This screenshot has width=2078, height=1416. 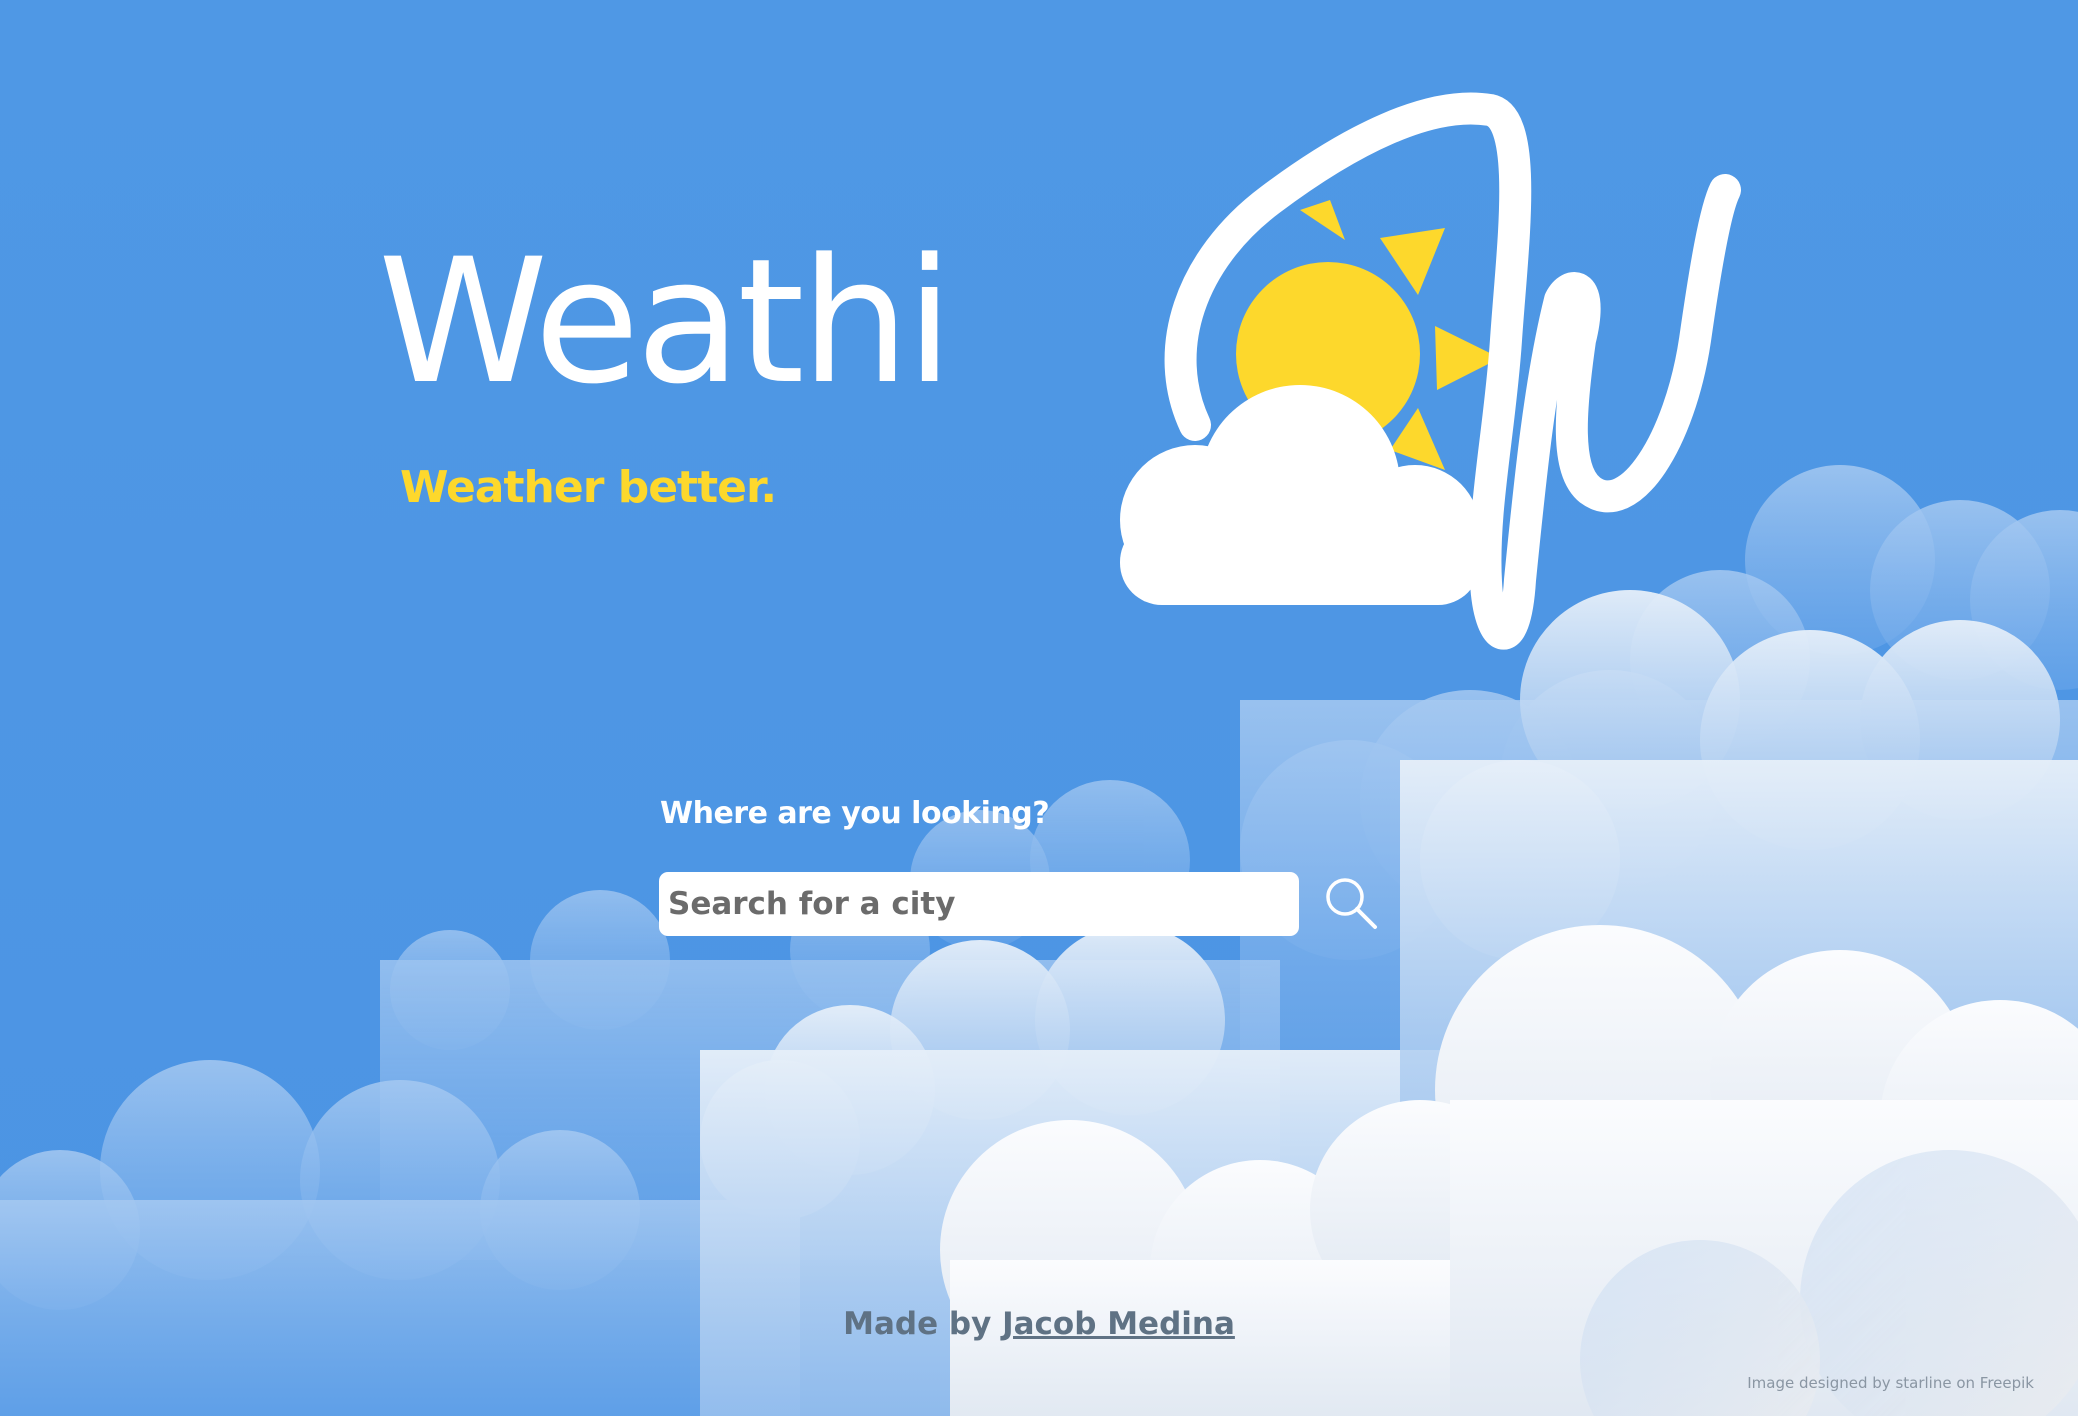 What do you see at coordinates (1118, 1324) in the screenshot?
I see `author-link: Jacob Medina` at bounding box center [1118, 1324].